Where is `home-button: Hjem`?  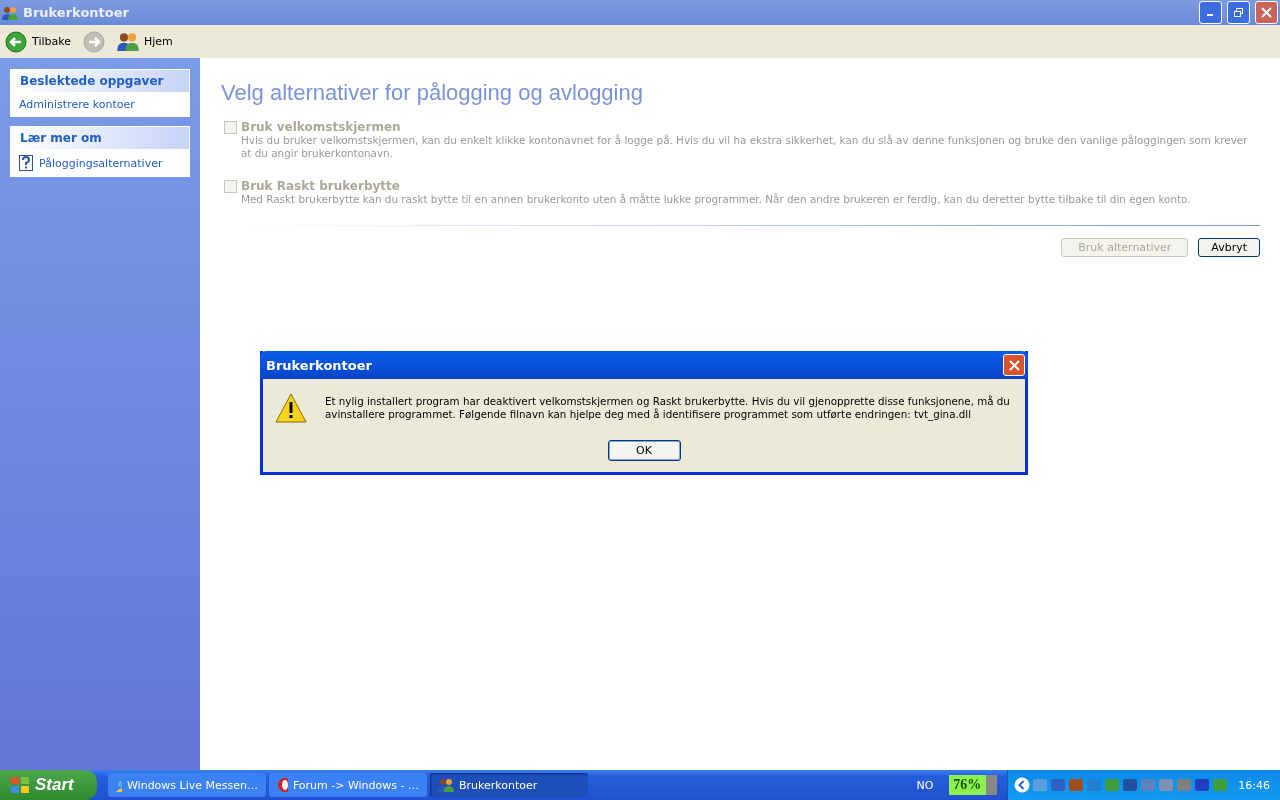 home-button: Hjem is located at coordinates (144, 41).